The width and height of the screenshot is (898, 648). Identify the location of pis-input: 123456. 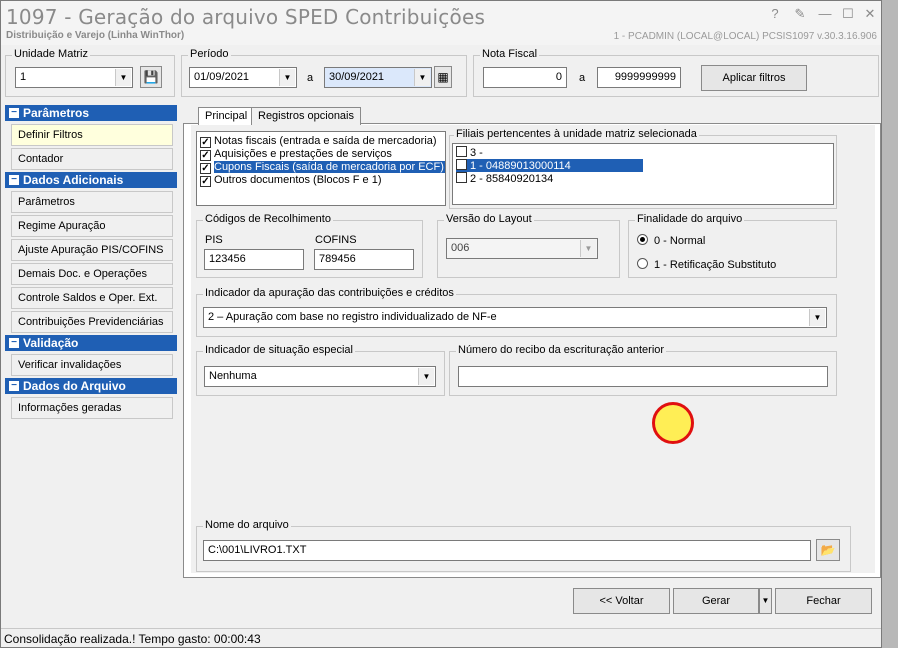
(254, 259).